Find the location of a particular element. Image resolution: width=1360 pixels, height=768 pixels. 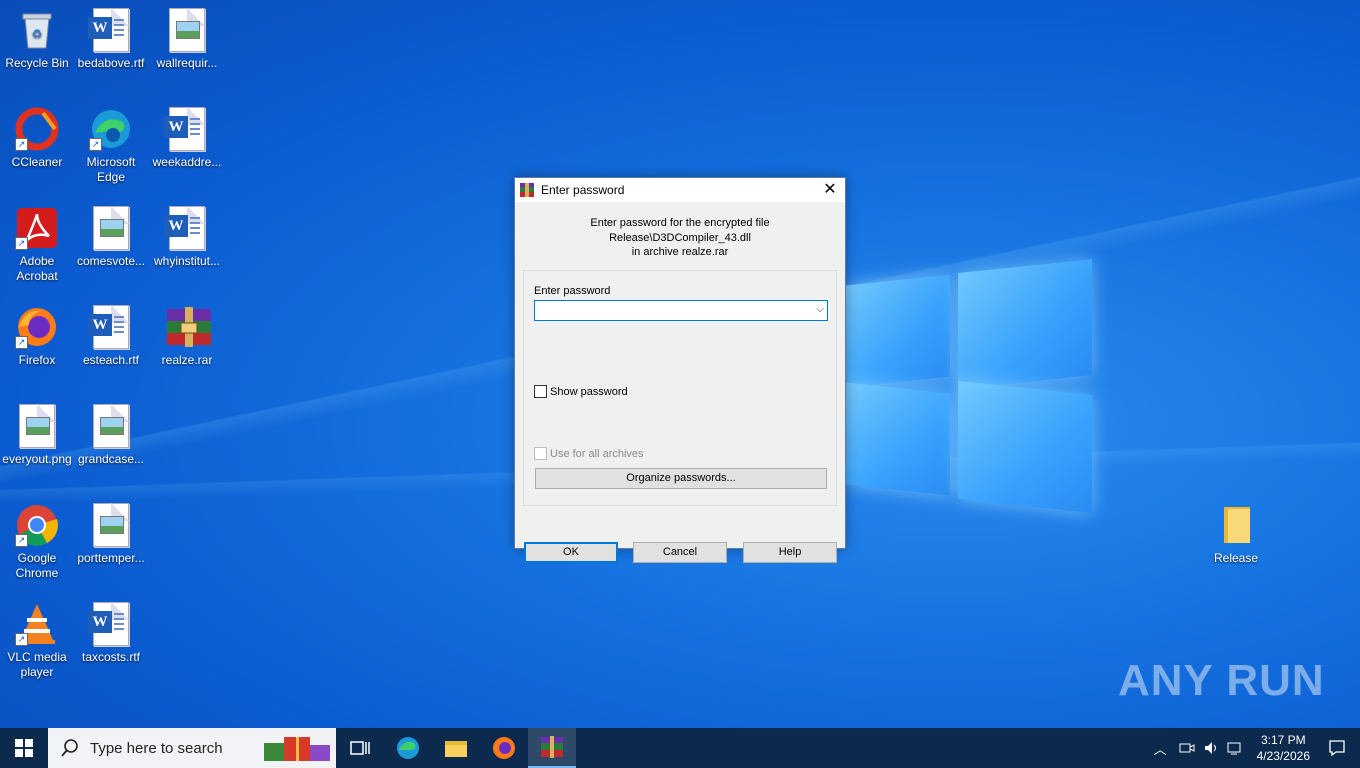

windows-start-icon is located at coordinates (24, 748).